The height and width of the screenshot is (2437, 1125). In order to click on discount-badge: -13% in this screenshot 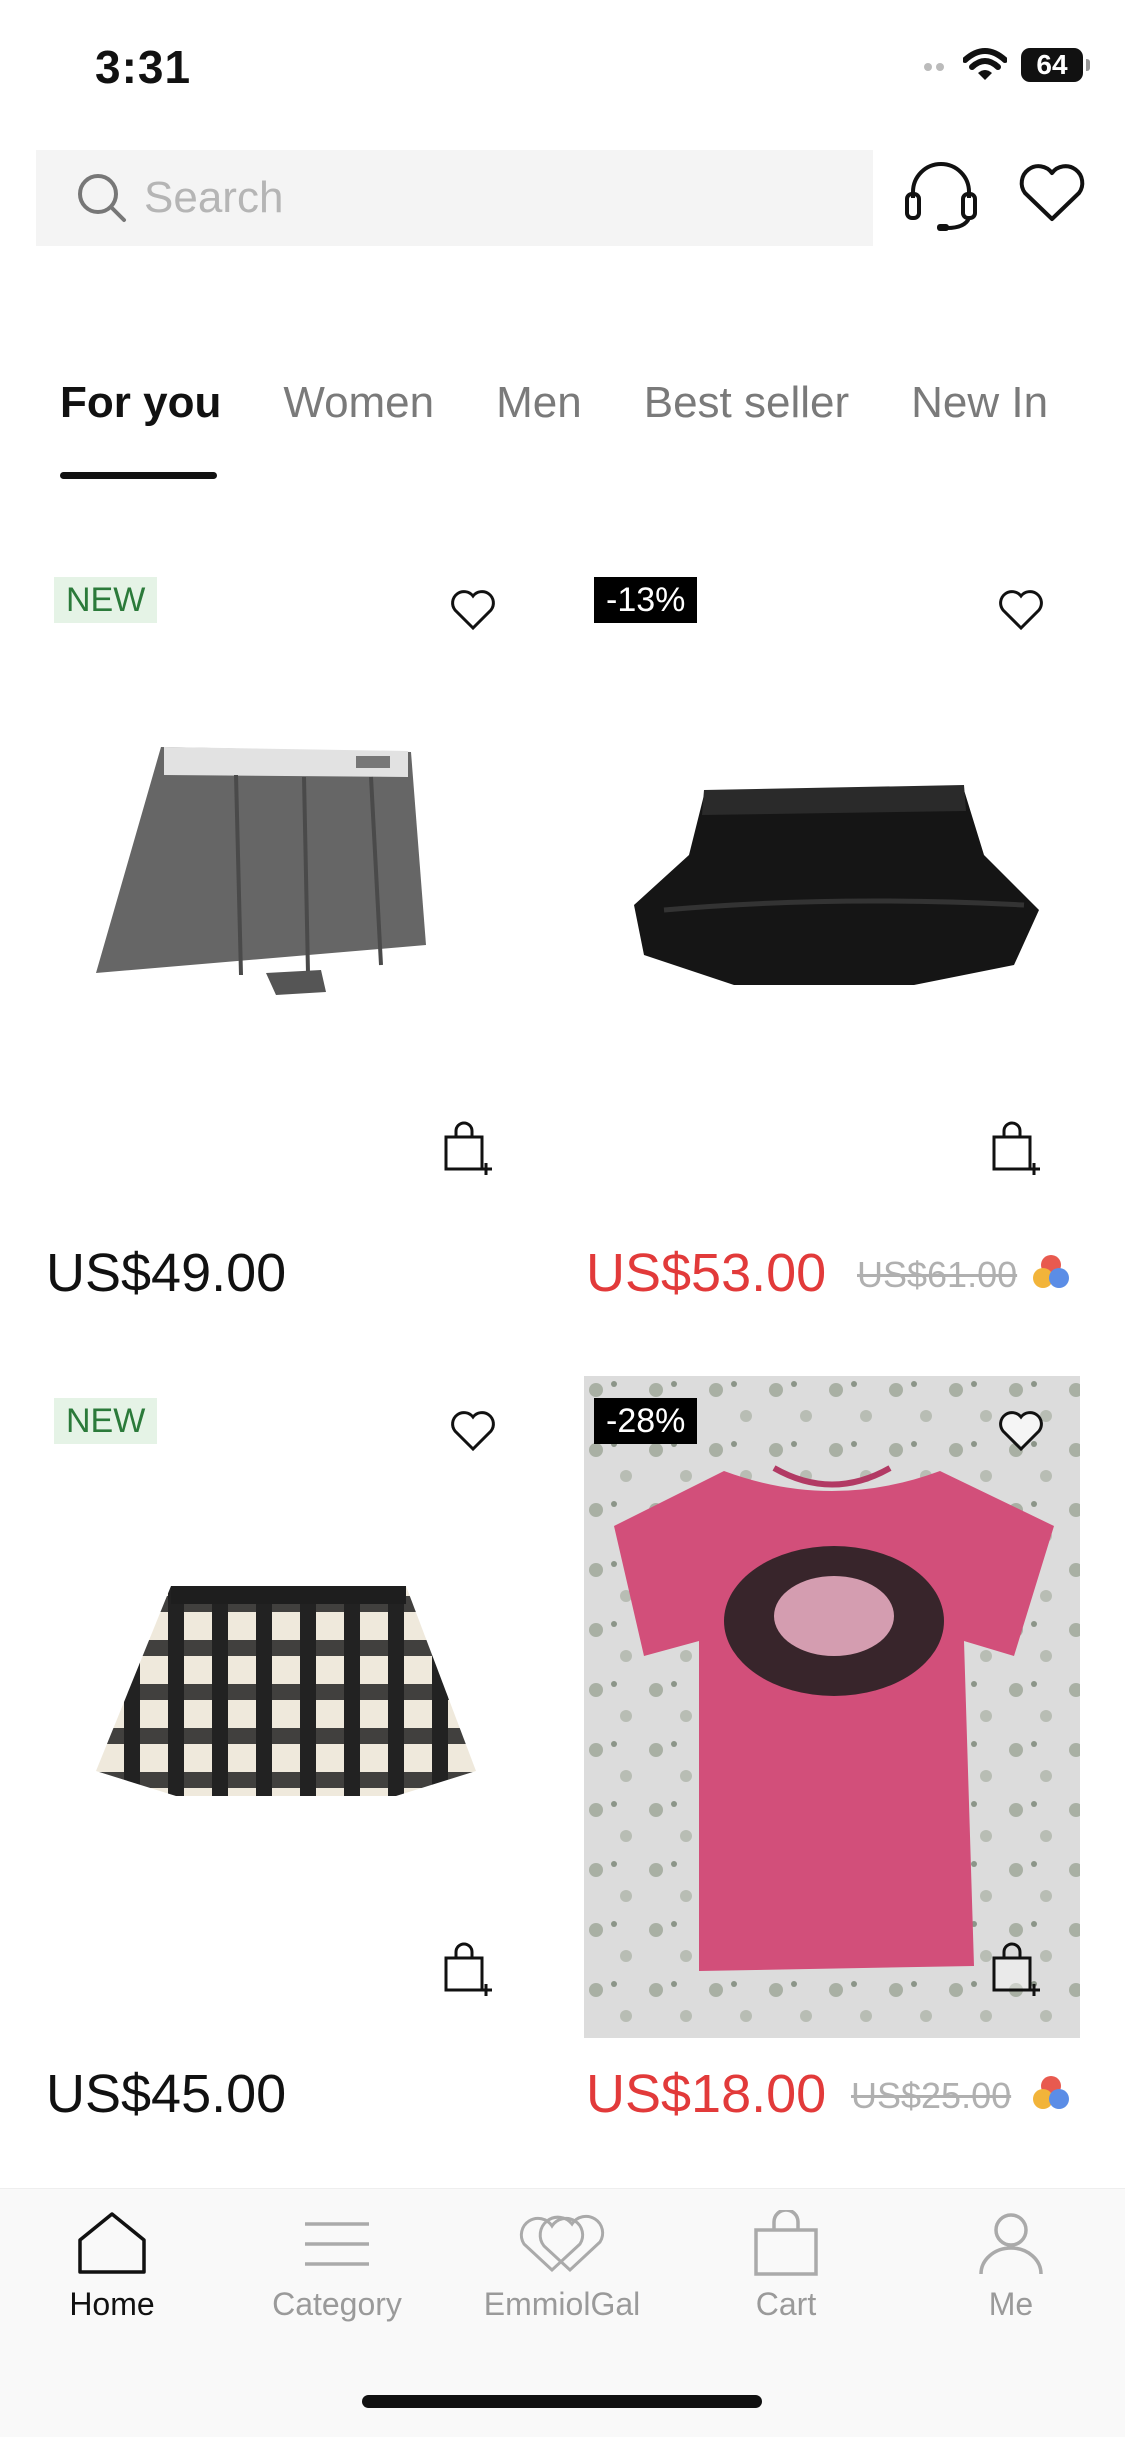, I will do `click(646, 600)`.